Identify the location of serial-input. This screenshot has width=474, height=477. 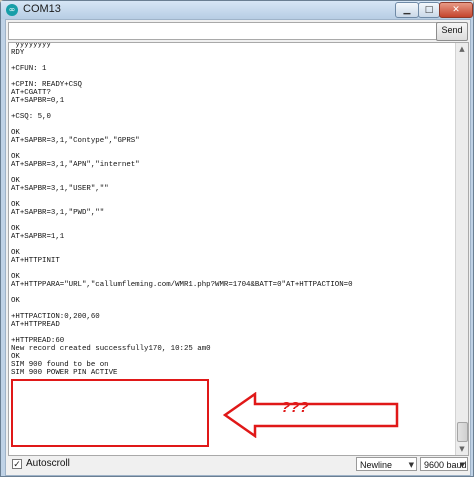
(222, 31).